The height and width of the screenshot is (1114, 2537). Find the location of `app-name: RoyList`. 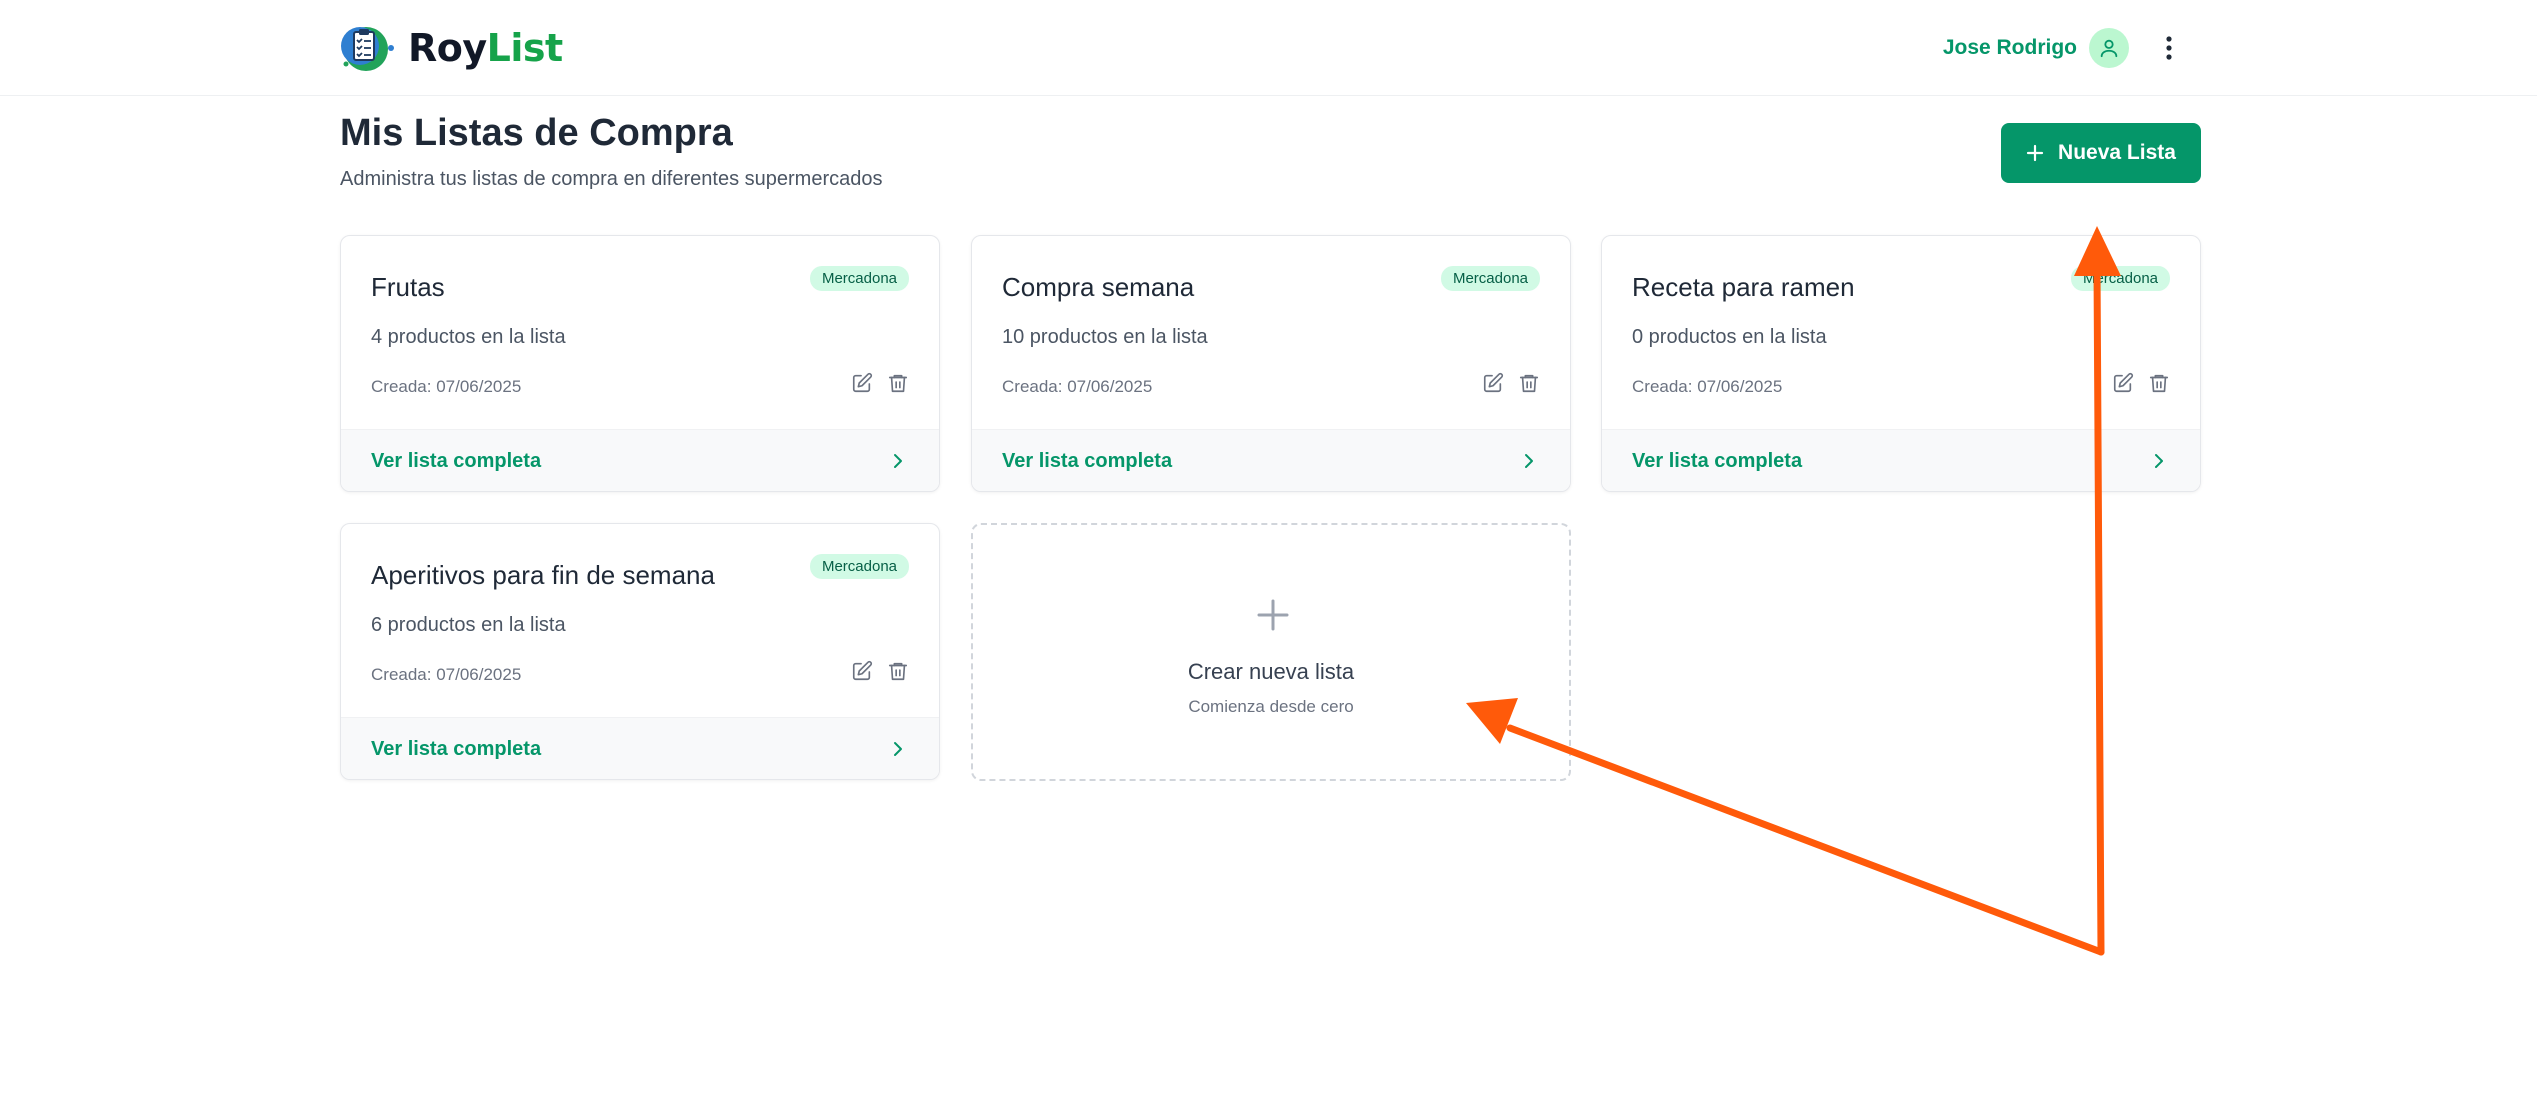

app-name: RoyList is located at coordinates (485, 48).